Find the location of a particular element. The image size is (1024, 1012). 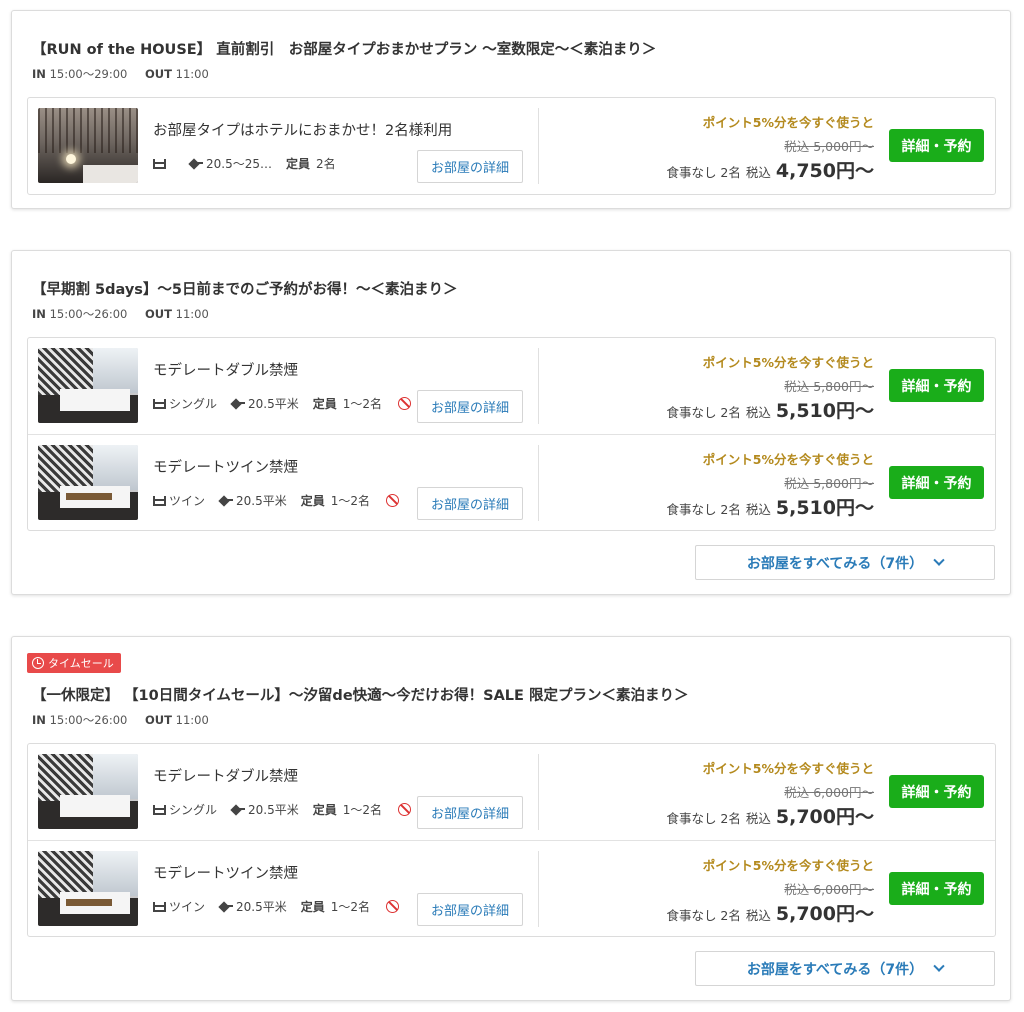

price-line: 食事なし 2名 税込 5,510円～ is located at coordinates (770, 409).